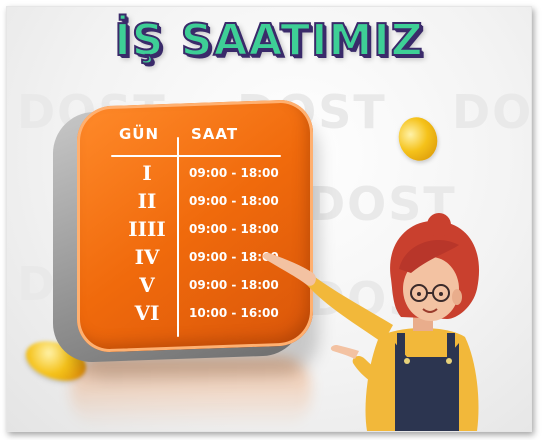 Image resolution: width=542 pixels, height=440 pixels. I want to click on hours-value: 10:00 - 16:00, so click(234, 313).